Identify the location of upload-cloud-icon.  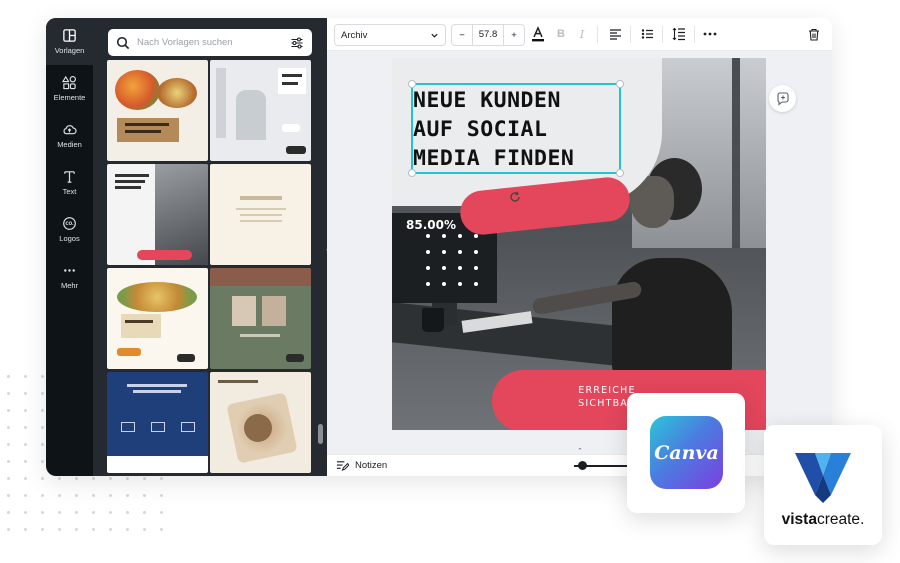
(70, 130).